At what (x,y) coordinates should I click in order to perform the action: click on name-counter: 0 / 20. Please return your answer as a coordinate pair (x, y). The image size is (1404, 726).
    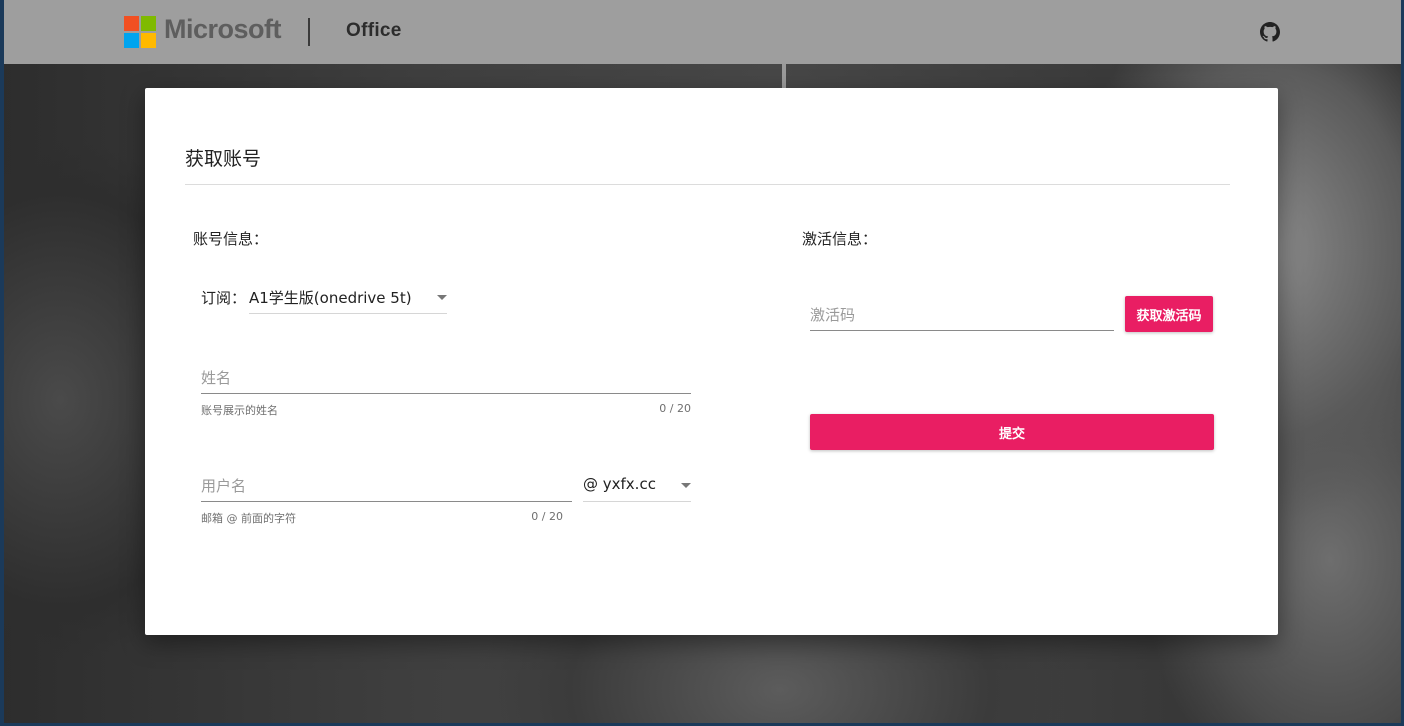
    Looking at the image, I should click on (675, 408).